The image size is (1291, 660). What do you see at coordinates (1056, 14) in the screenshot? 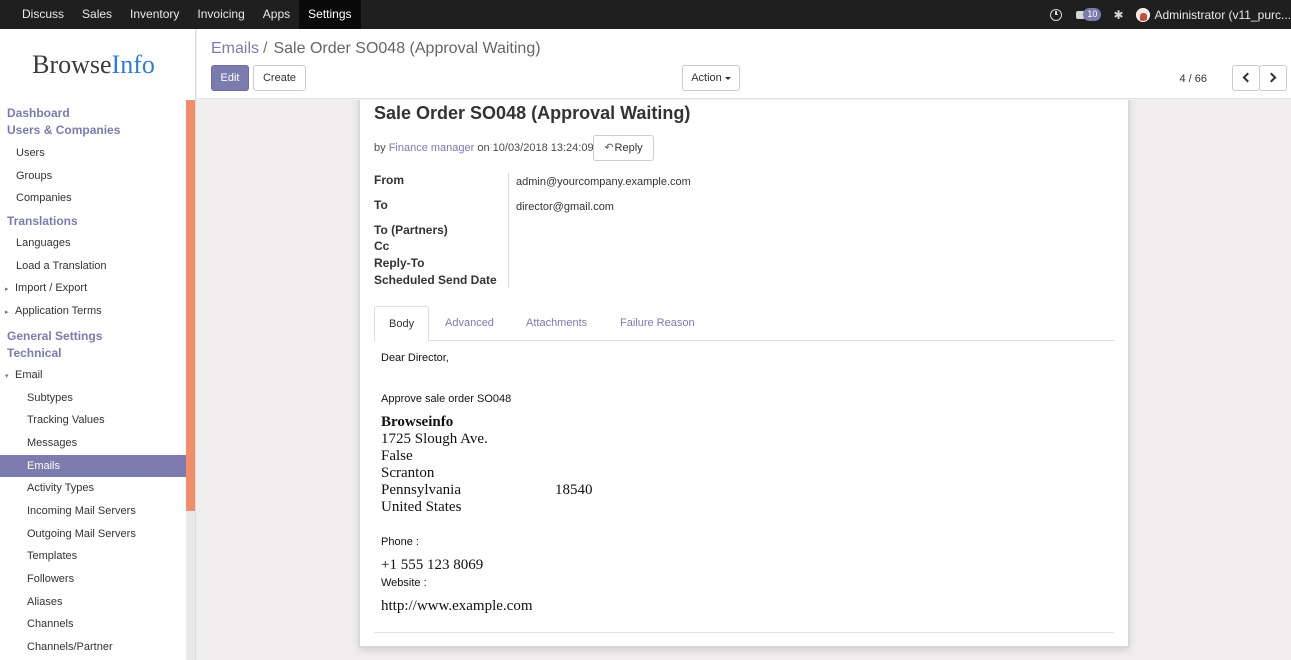
I see `clock-icon` at bounding box center [1056, 14].